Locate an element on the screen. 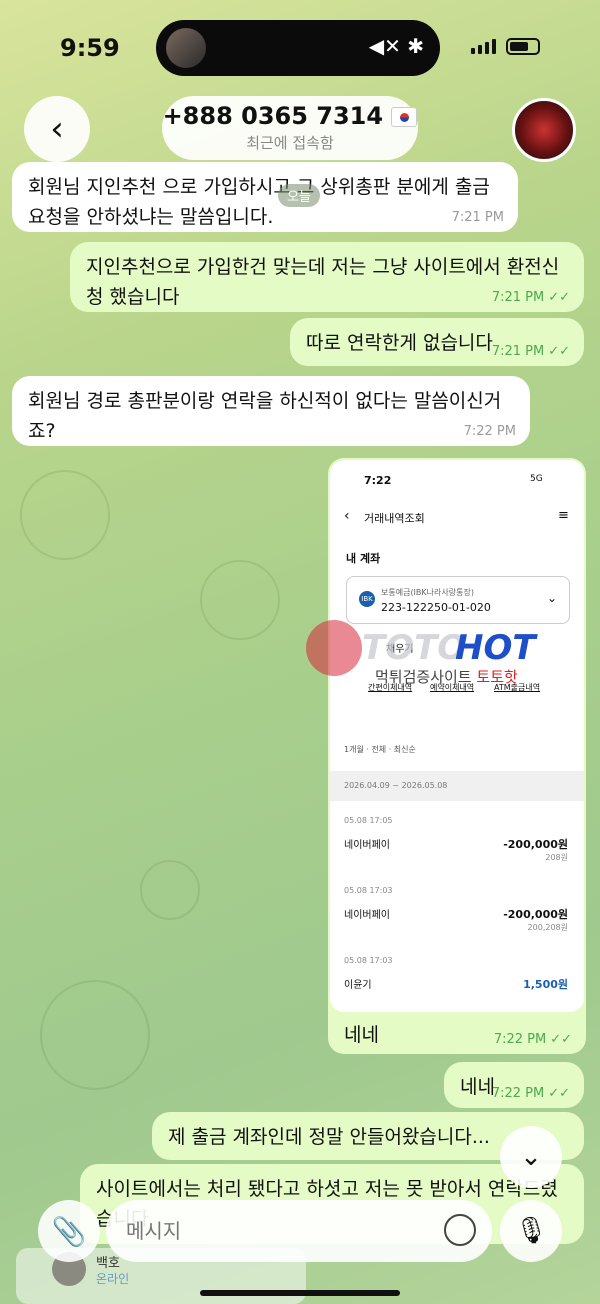 This screenshot has width=600, height=1304. shot-account-number: 223-122250-01-020 is located at coordinates (436, 607).